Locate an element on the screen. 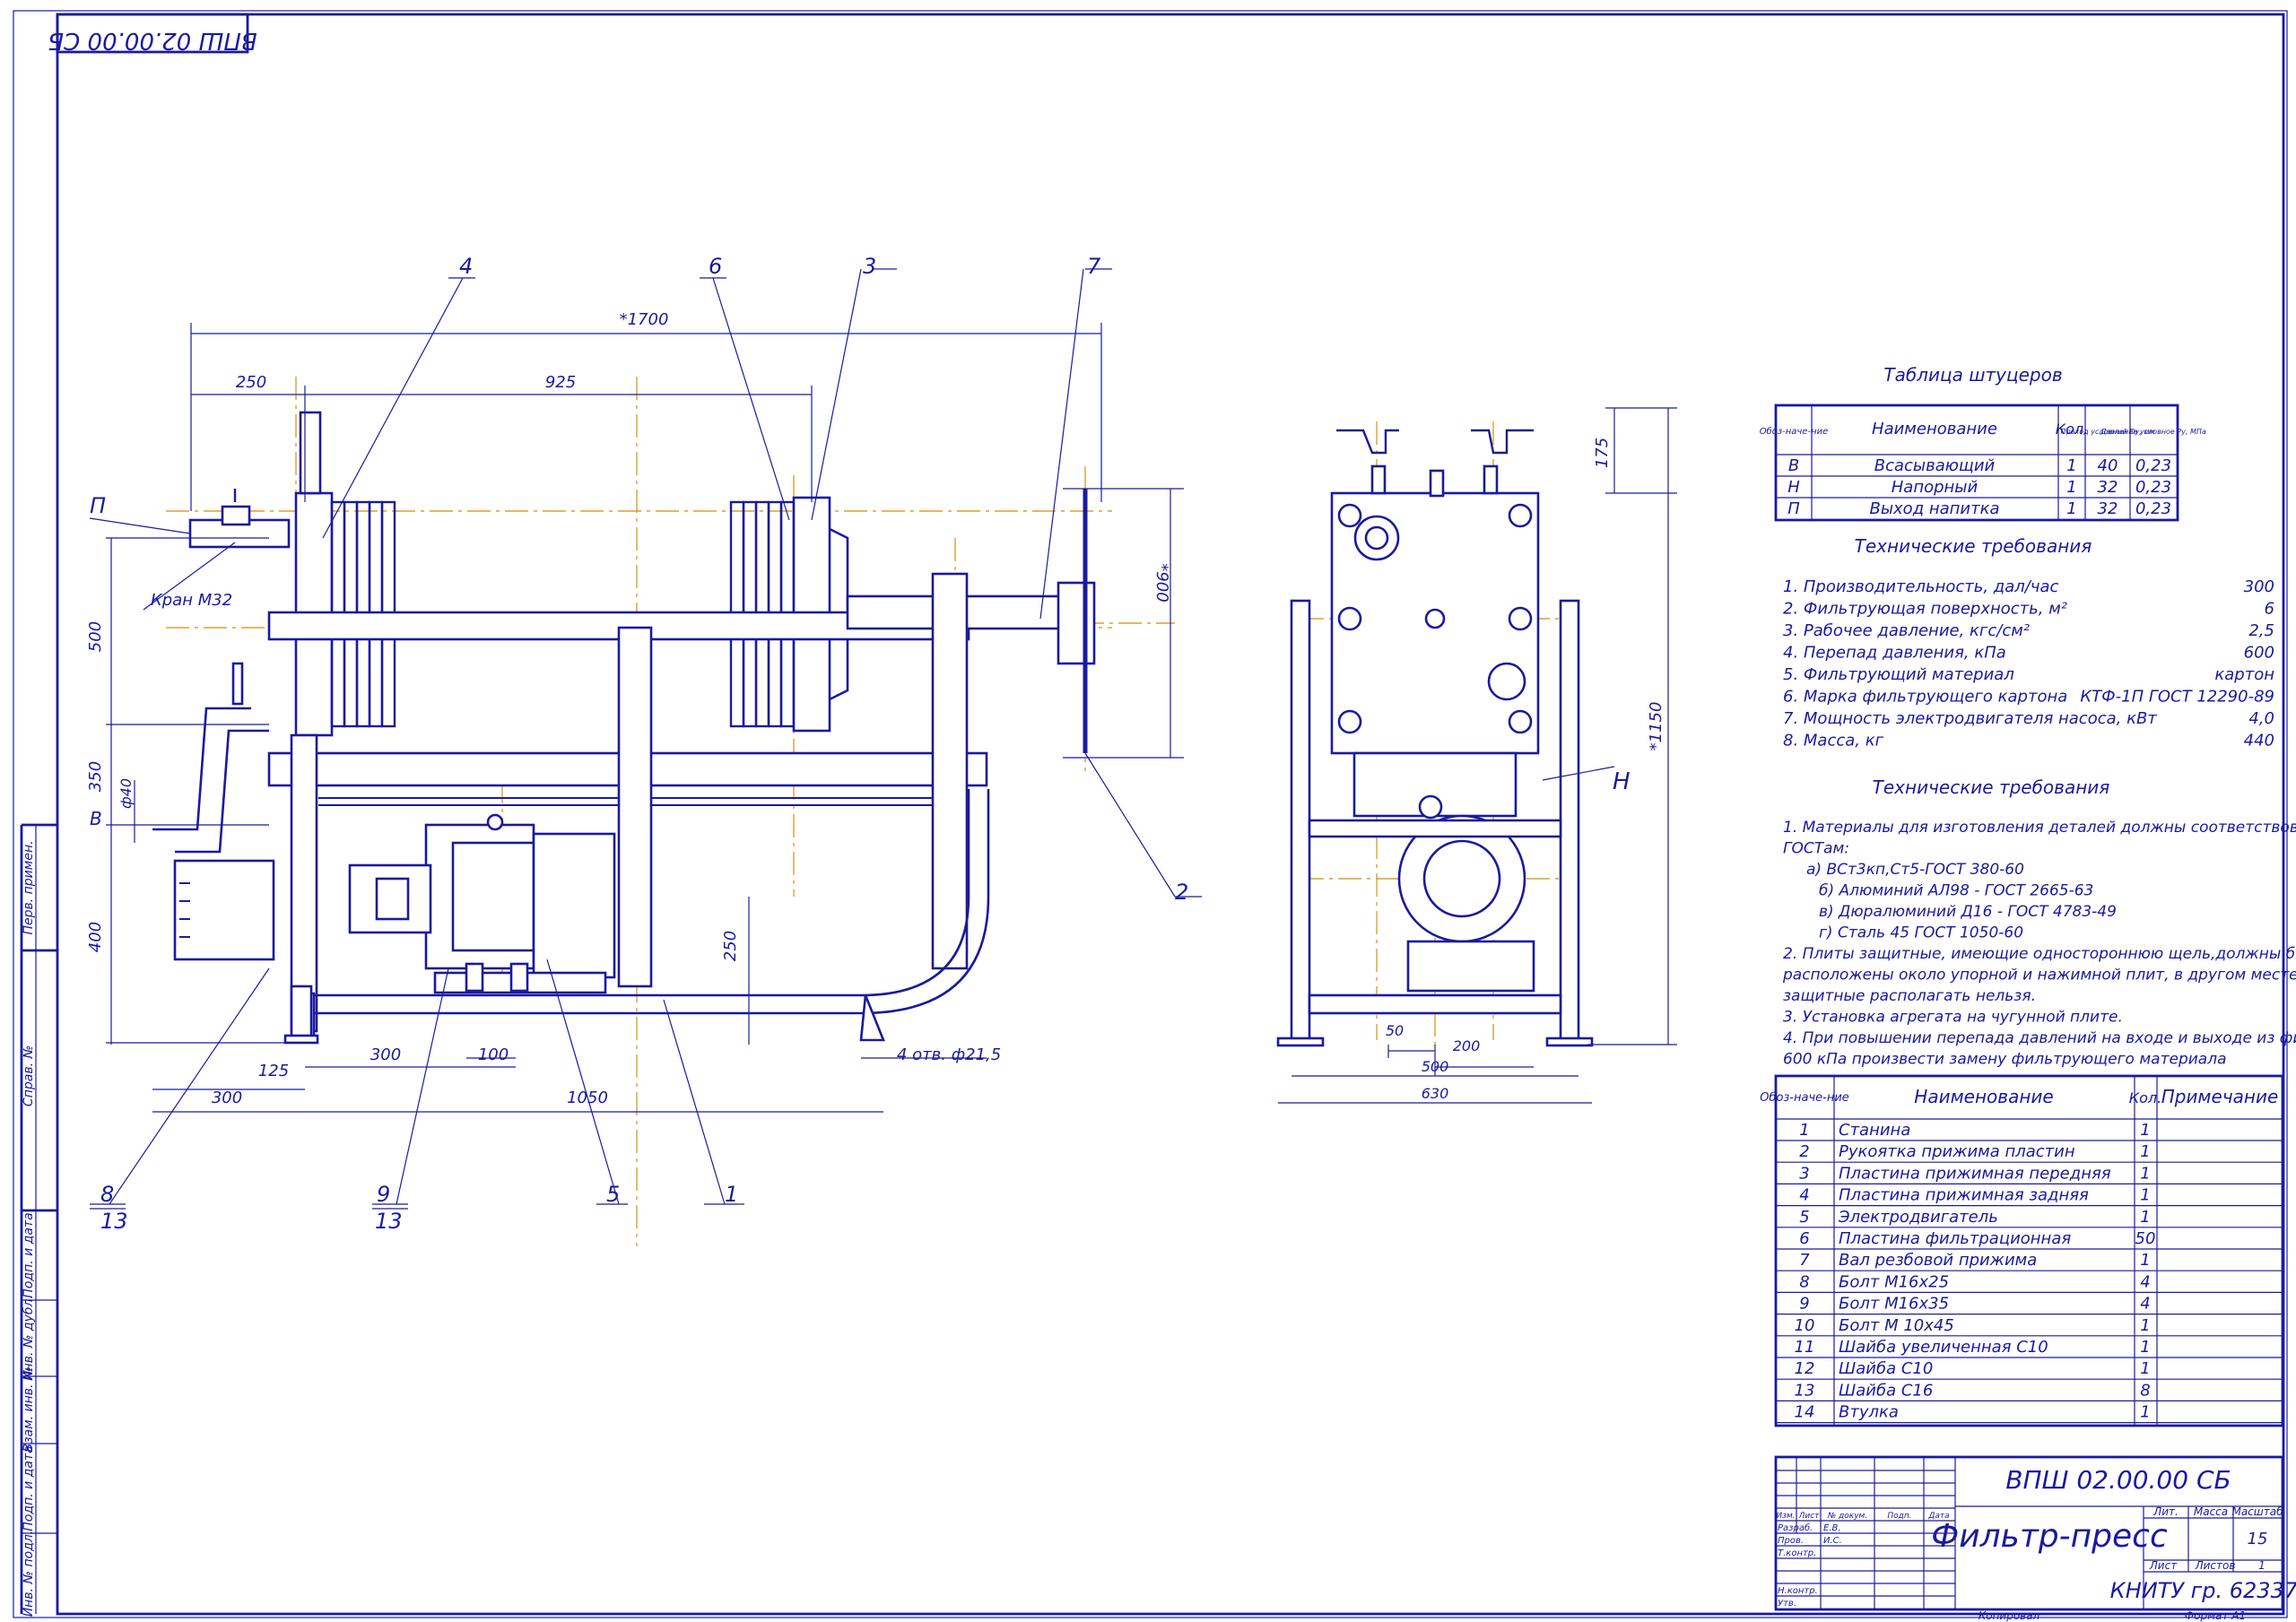 The width and height of the screenshot is (2296, 1622). parts-cell-pos: 10 is located at coordinates (1805, 1325).